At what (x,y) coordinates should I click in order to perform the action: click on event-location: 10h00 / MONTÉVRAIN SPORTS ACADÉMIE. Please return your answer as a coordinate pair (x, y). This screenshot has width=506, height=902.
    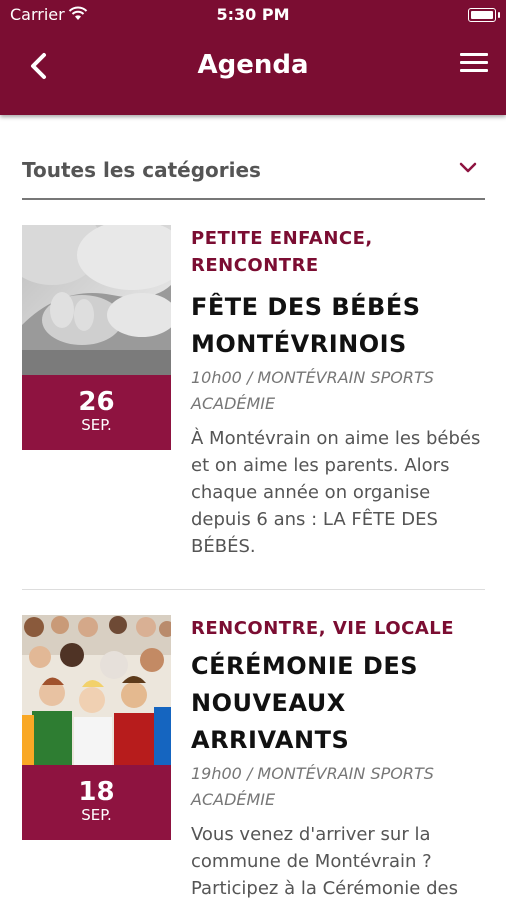
    Looking at the image, I should click on (312, 390).